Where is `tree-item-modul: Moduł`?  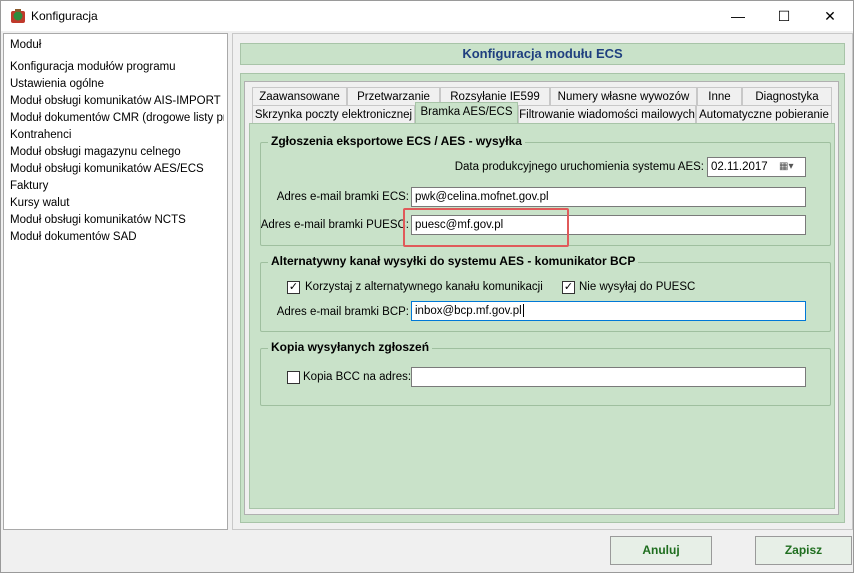 tree-item-modul: Moduł is located at coordinates (117, 45).